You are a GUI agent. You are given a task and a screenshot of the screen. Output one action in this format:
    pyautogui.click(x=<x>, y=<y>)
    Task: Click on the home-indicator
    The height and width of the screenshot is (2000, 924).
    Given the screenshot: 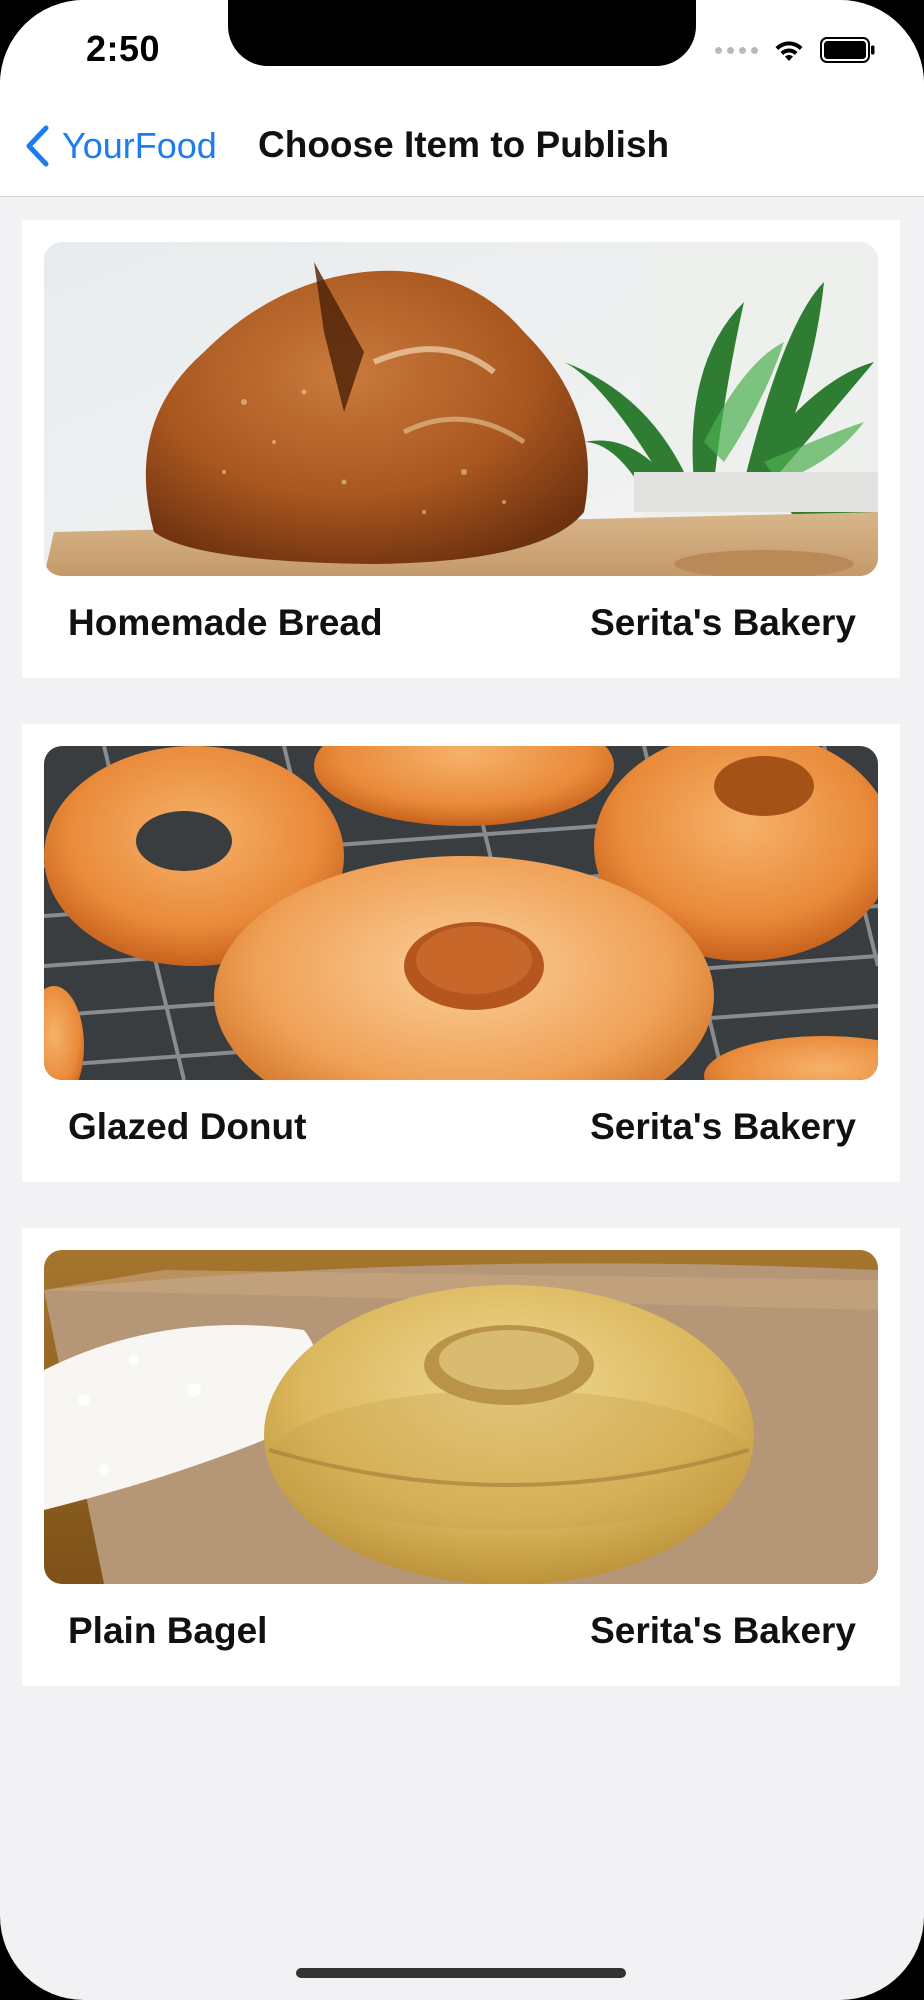 What is the action you would take?
    pyautogui.click(x=461, y=1973)
    